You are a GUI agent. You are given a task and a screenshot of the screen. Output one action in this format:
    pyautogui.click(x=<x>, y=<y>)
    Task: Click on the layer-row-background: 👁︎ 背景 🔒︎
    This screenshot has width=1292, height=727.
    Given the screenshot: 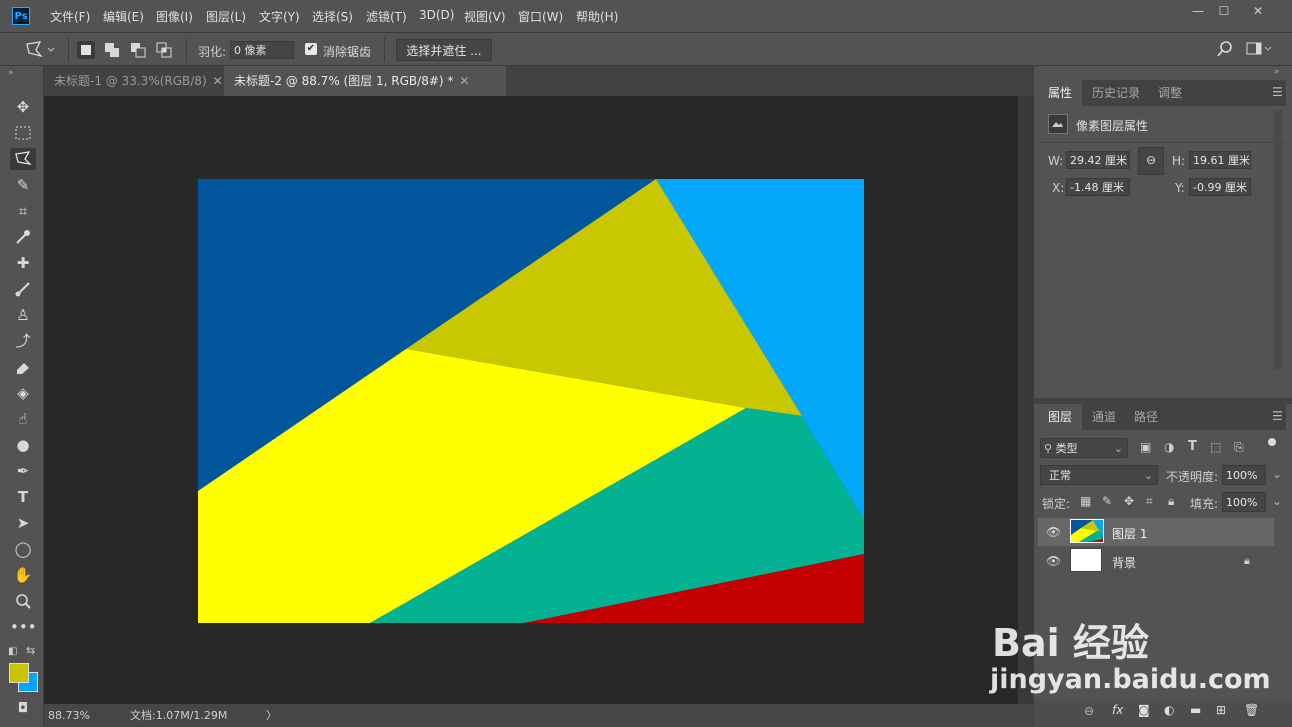 What is the action you would take?
    pyautogui.click(x=1156, y=561)
    